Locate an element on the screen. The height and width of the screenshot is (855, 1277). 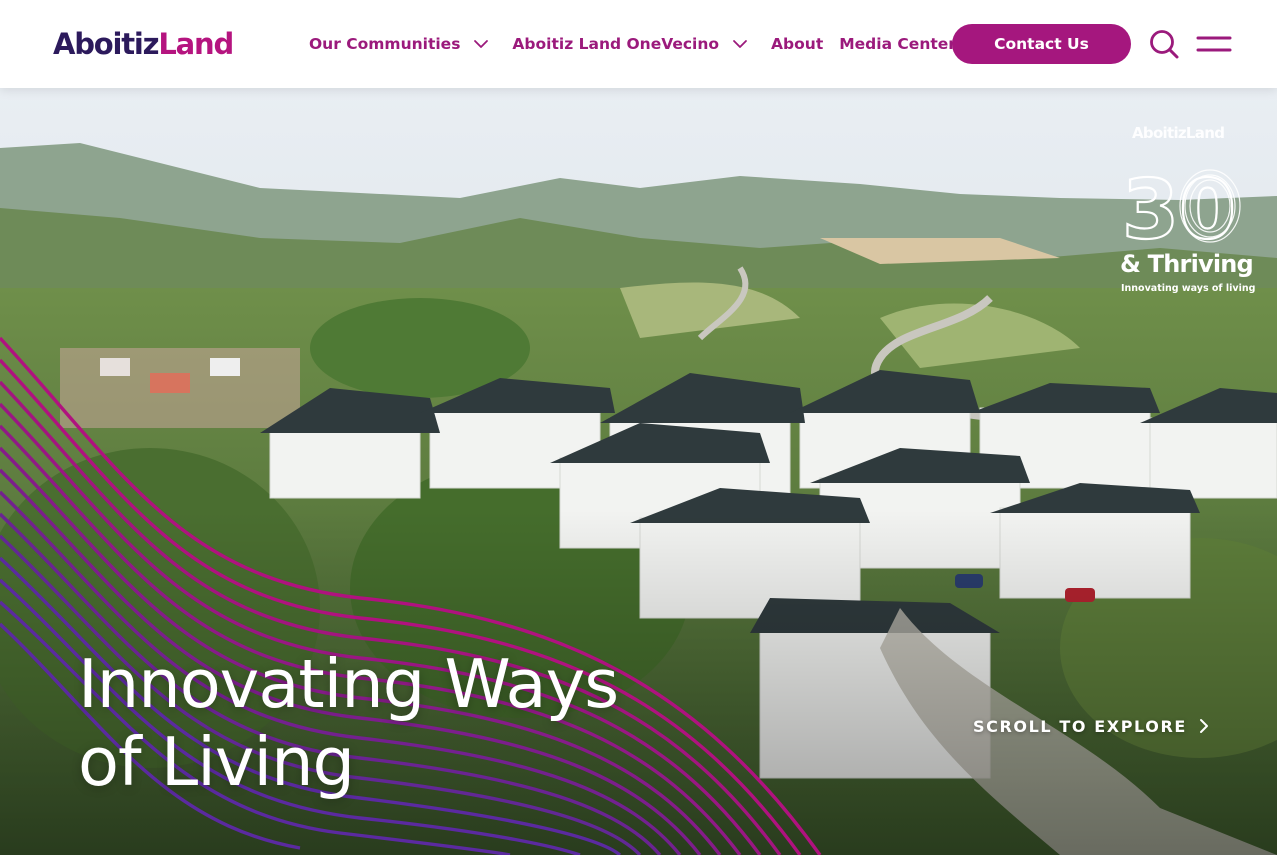
contact-us-button: Contact Us is located at coordinates (1041, 44).